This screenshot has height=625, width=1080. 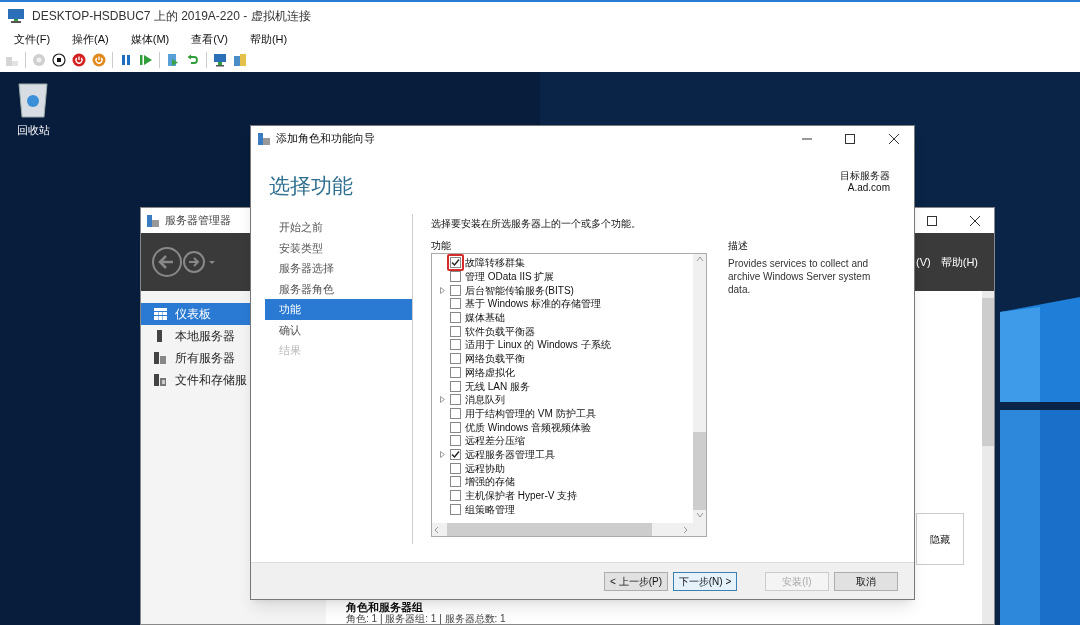 What do you see at coordinates (699, 515) in the screenshot?
I see `scroll-down-icon` at bounding box center [699, 515].